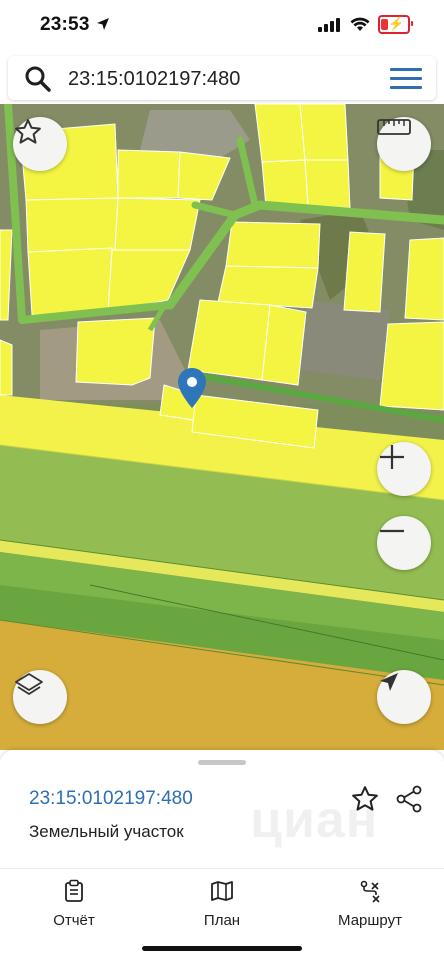  Describe the element at coordinates (74, 890) in the screenshot. I see `report-clipboard-icon` at that location.